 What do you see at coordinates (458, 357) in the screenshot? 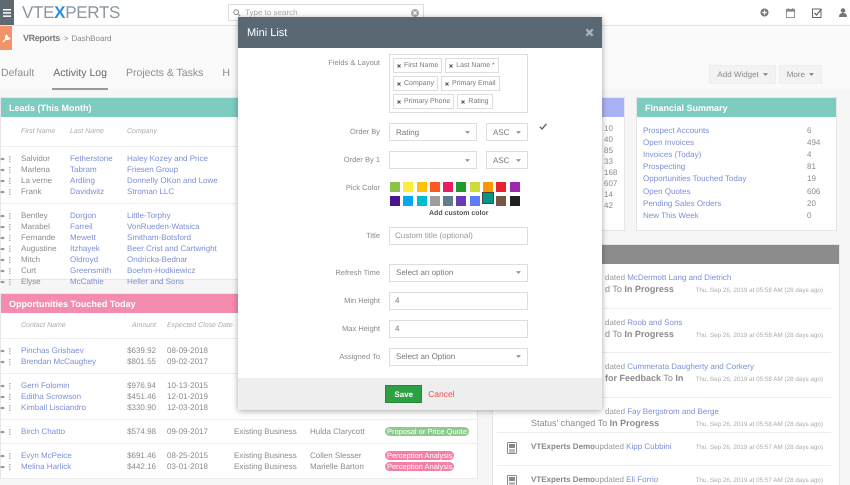
I see `option-select: Select an Option` at bounding box center [458, 357].